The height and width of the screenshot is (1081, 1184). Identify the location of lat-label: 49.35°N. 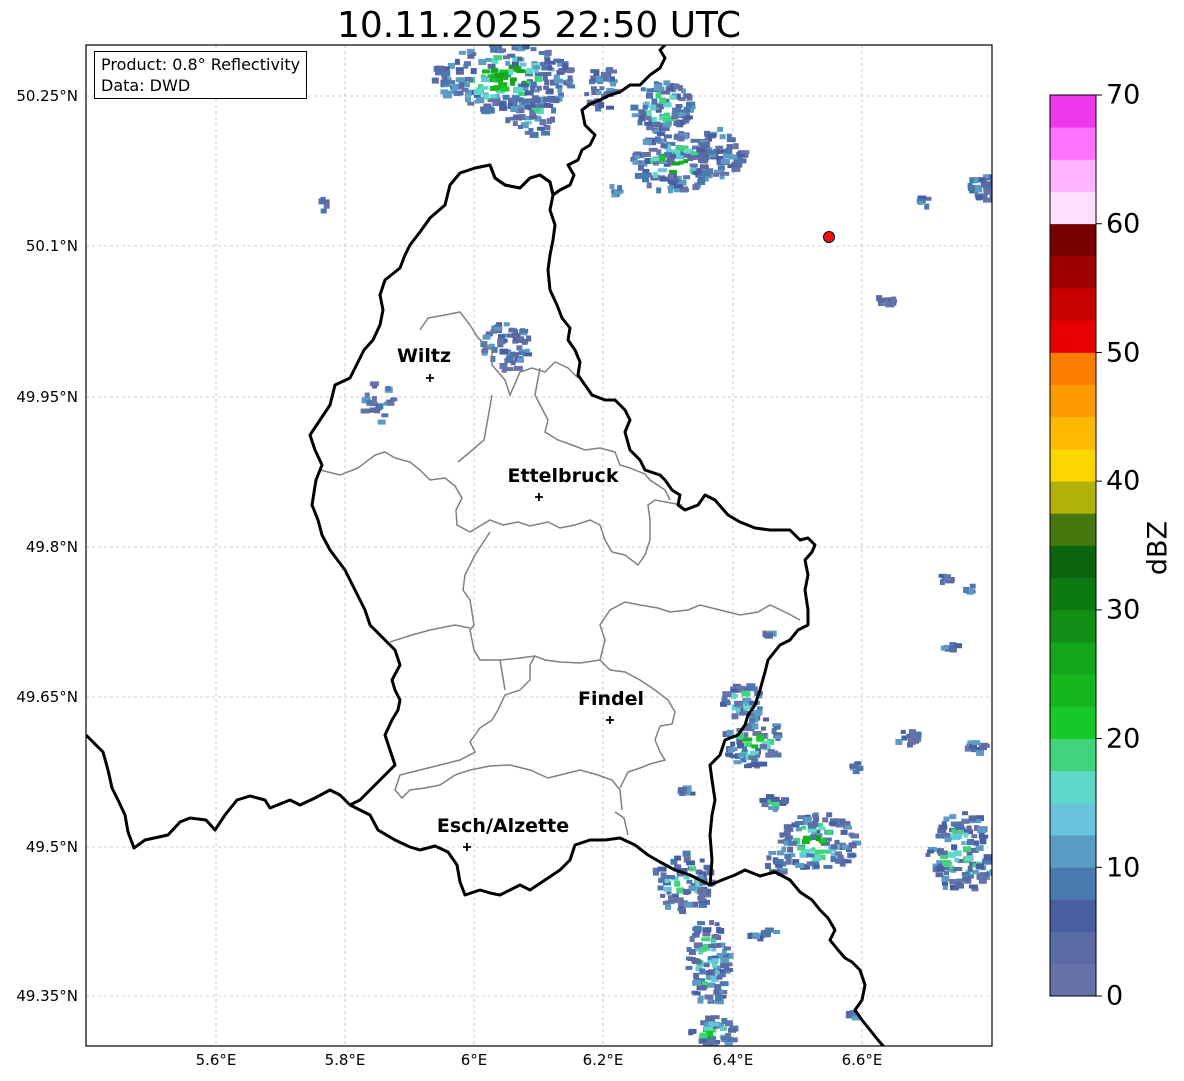
(47, 996).